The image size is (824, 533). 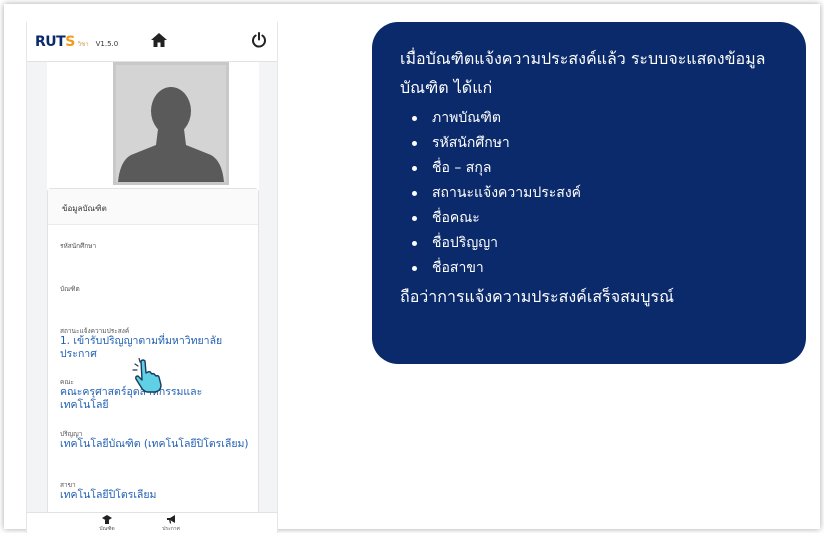 I want to click on graduate-icon, so click(x=107, y=519).